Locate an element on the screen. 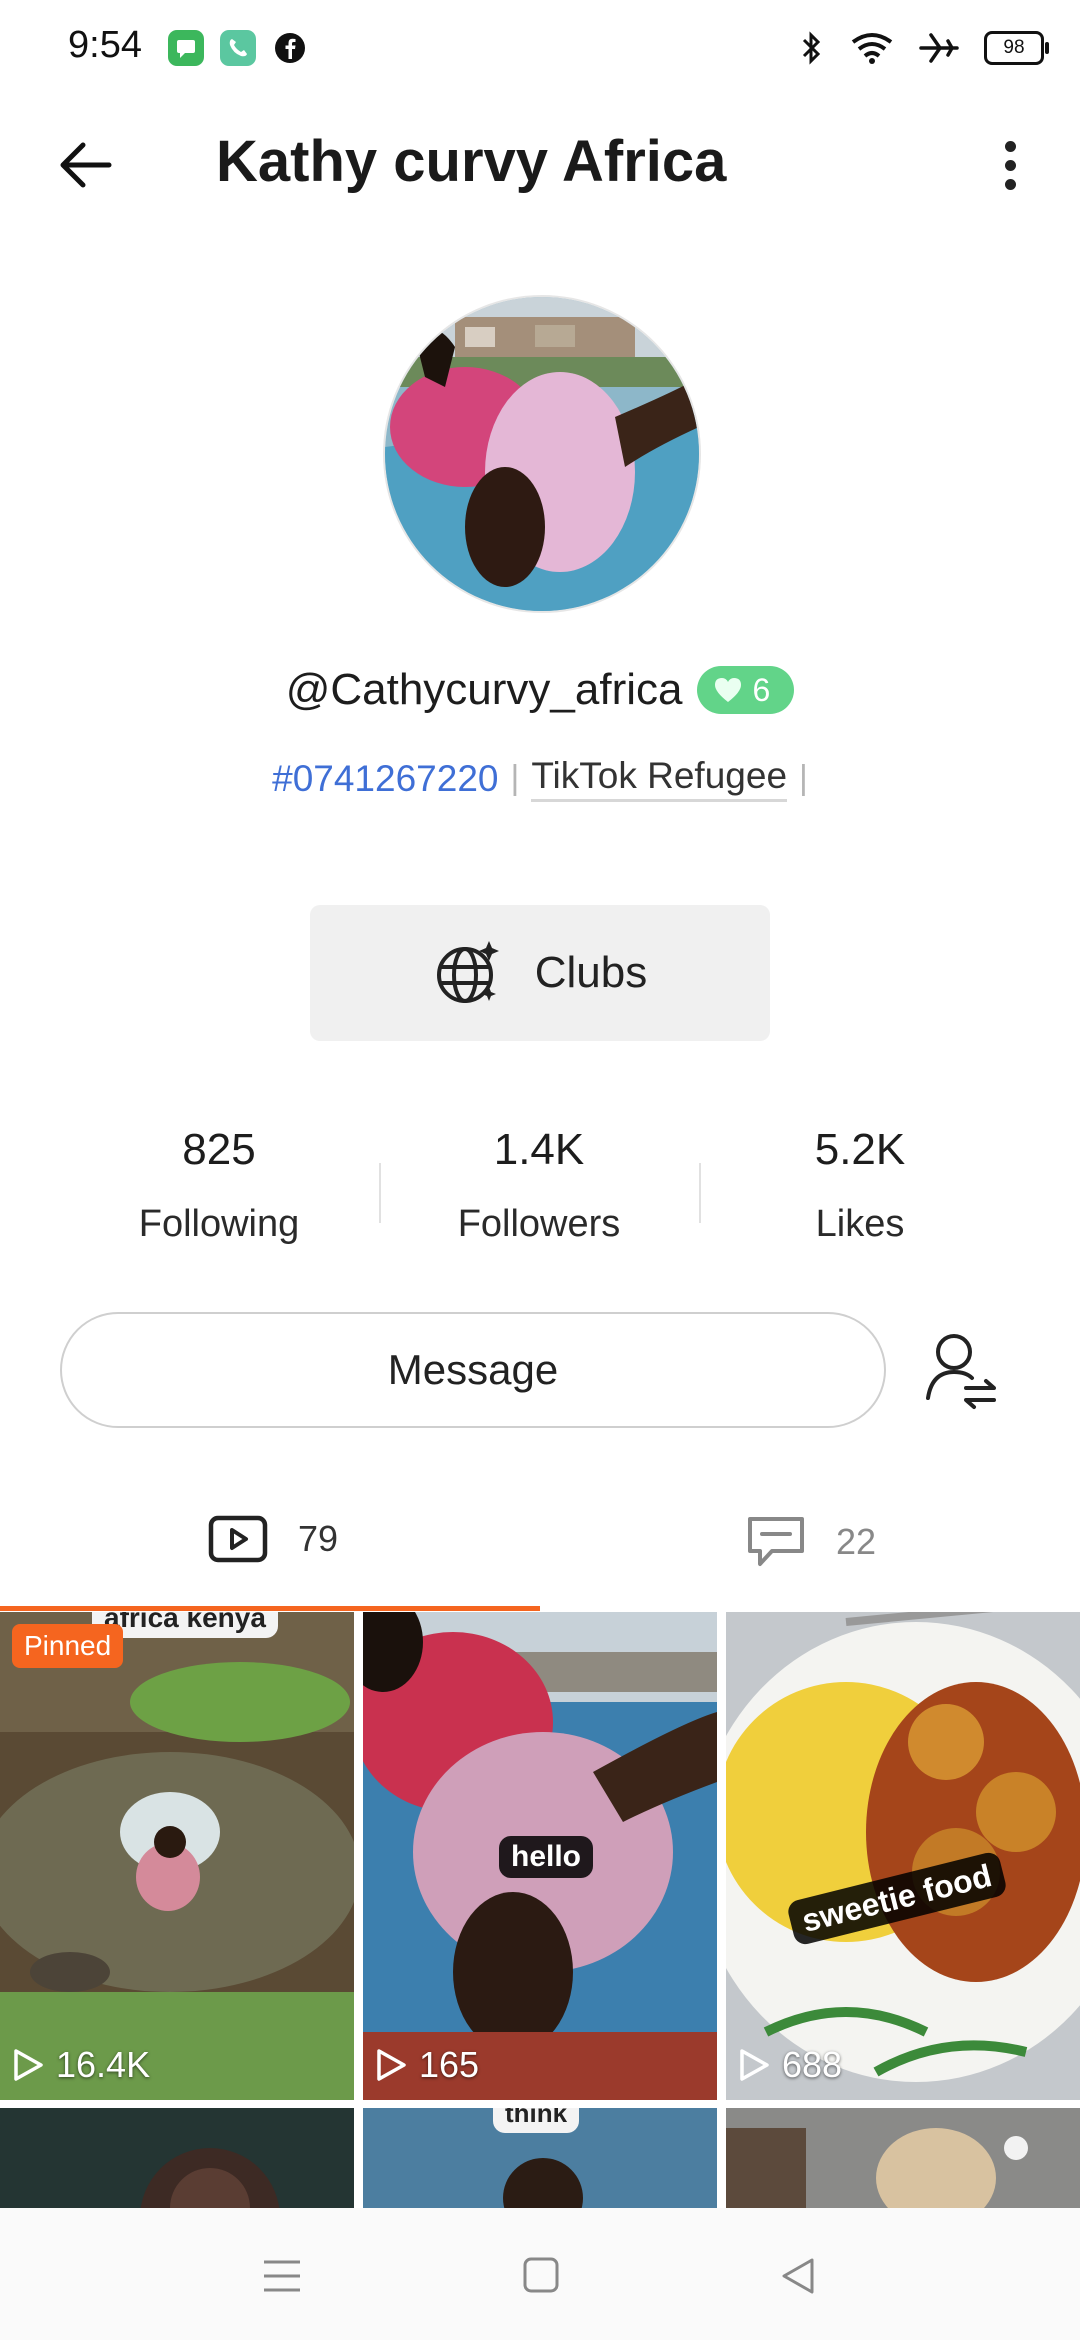 The image size is (1080, 2340). following-label: Following is located at coordinates (219, 1224).